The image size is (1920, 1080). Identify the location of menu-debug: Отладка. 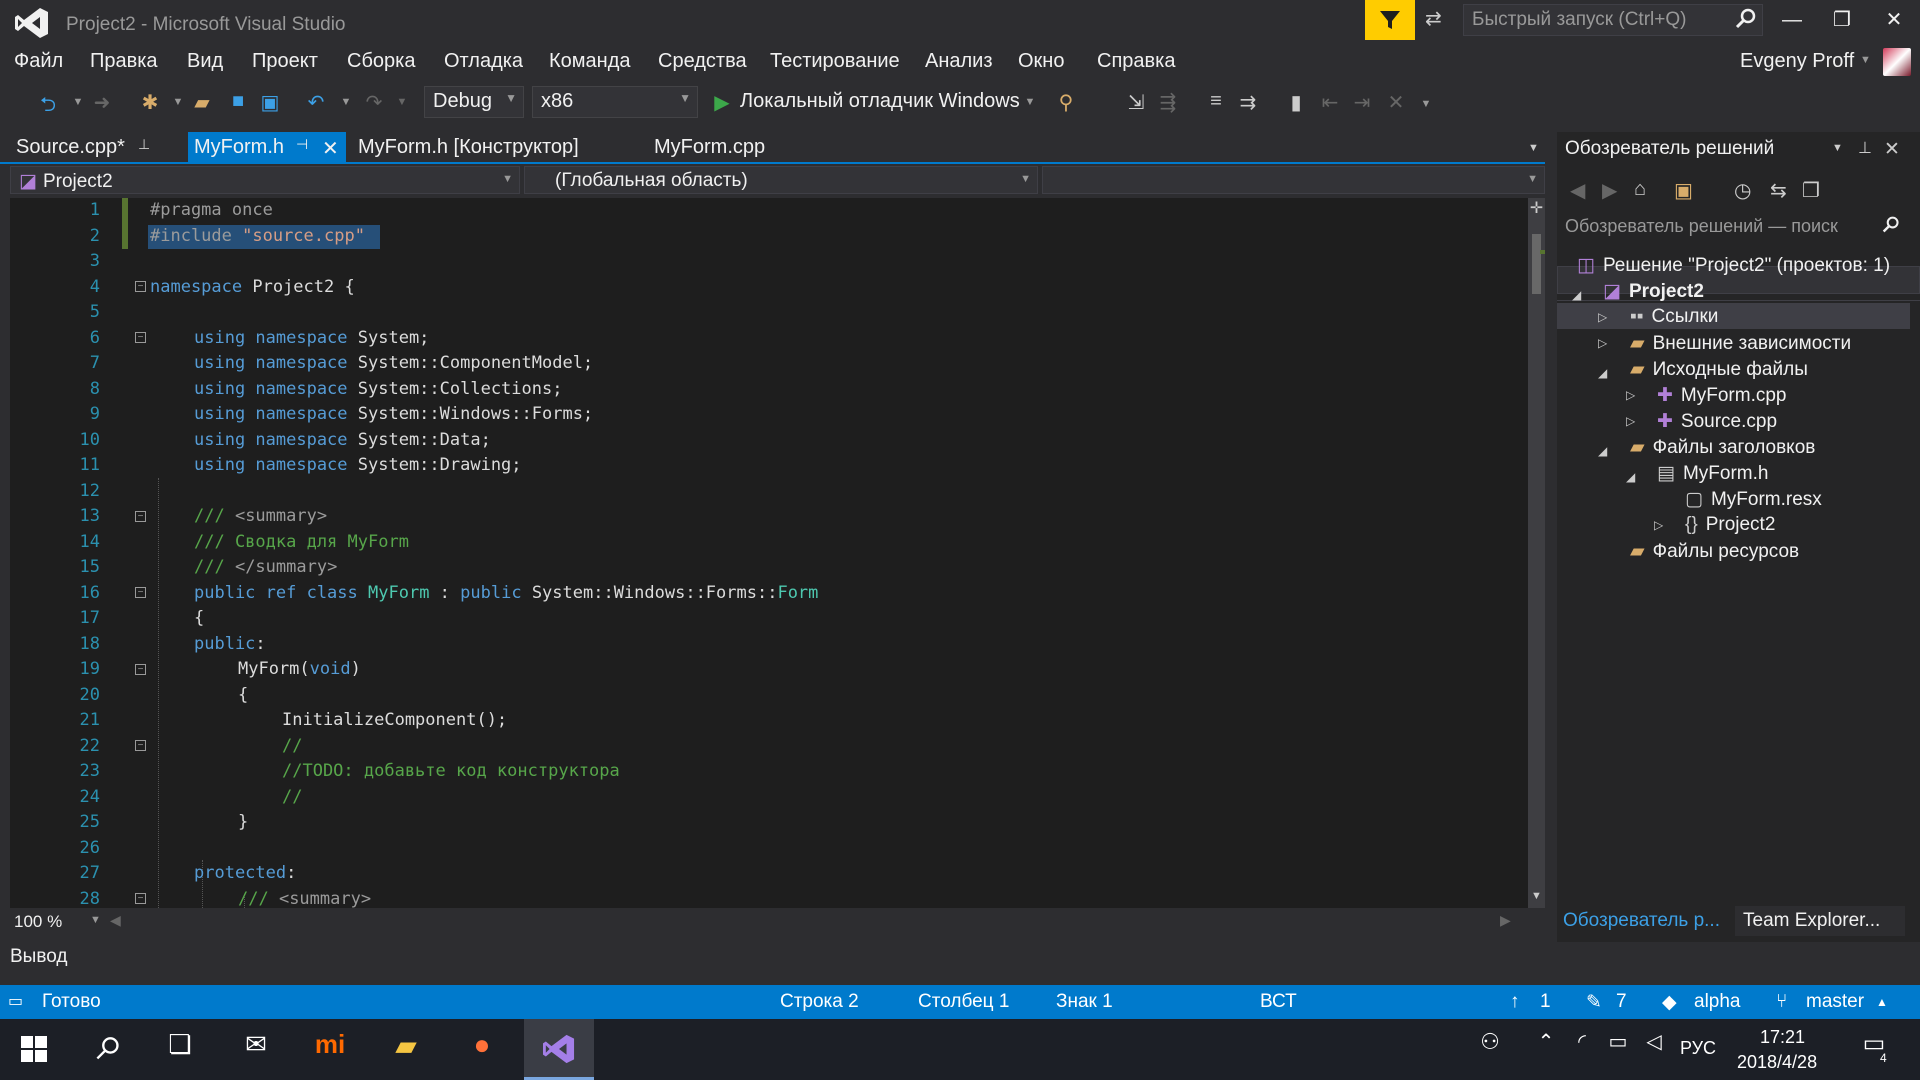
(483, 61).